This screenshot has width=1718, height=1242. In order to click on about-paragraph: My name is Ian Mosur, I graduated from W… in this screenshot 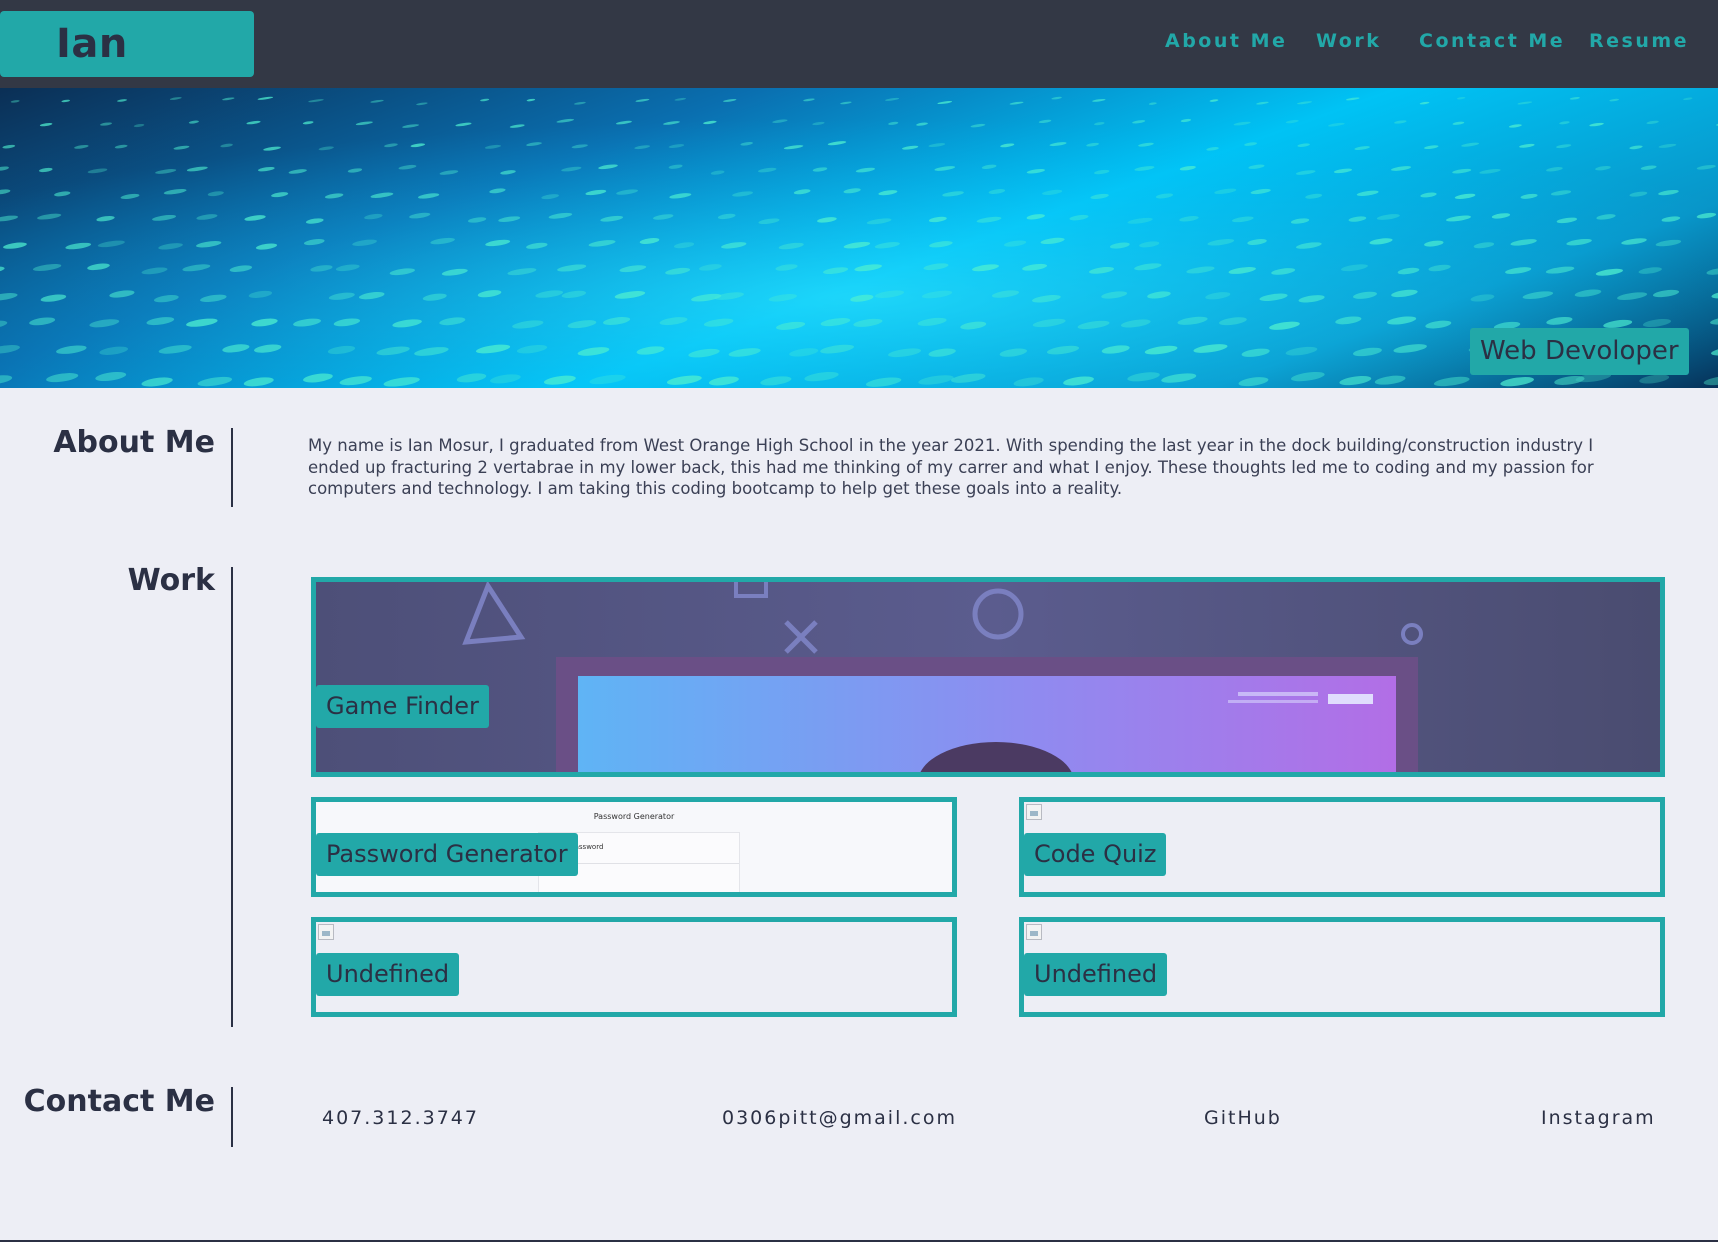, I will do `click(951, 467)`.